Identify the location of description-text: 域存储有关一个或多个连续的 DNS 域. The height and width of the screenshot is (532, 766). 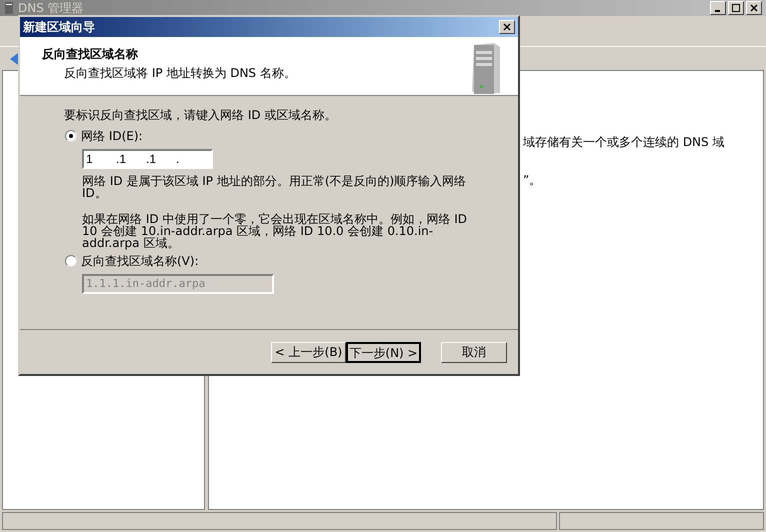
(624, 142).